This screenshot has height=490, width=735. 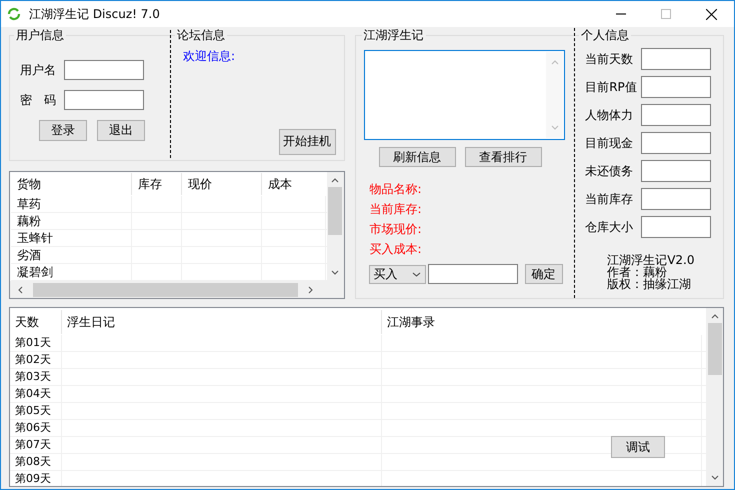 I want to click on item-label: 物品名称:, so click(x=396, y=189).